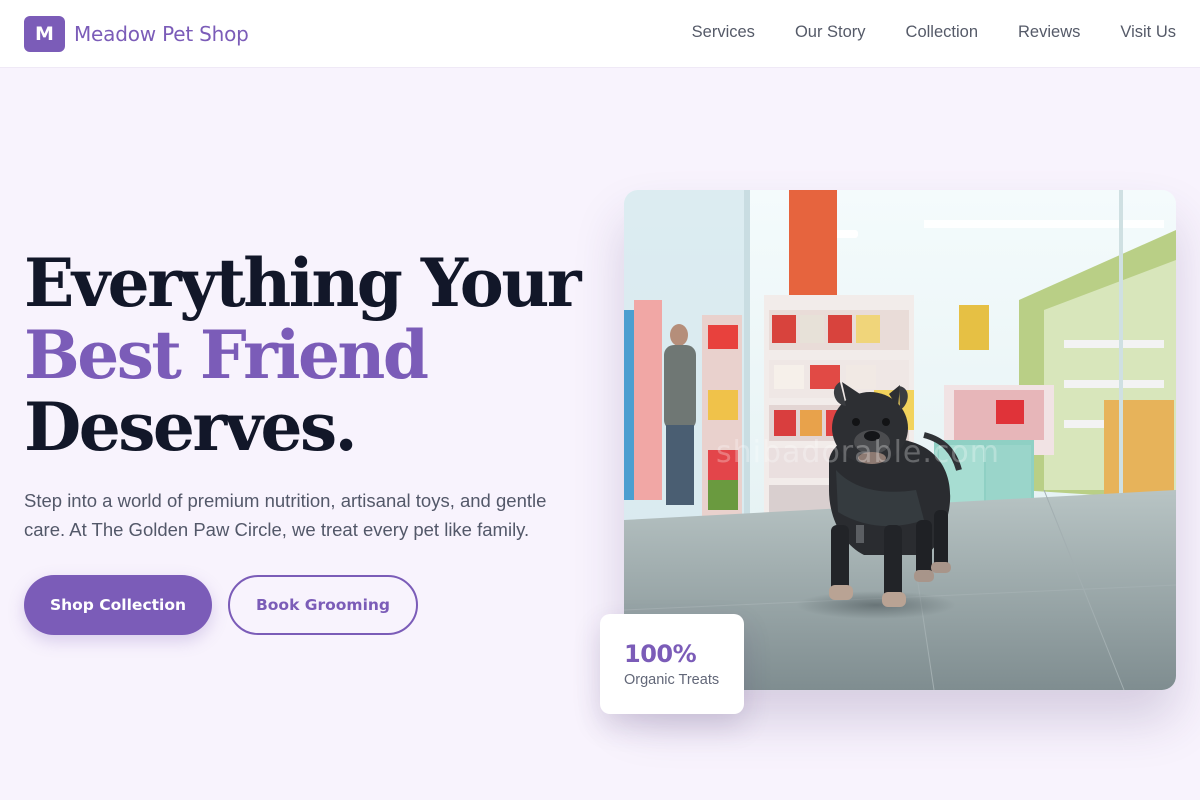  What do you see at coordinates (1148, 32) in the screenshot?
I see `nav-link-visit-us: Visit Us` at bounding box center [1148, 32].